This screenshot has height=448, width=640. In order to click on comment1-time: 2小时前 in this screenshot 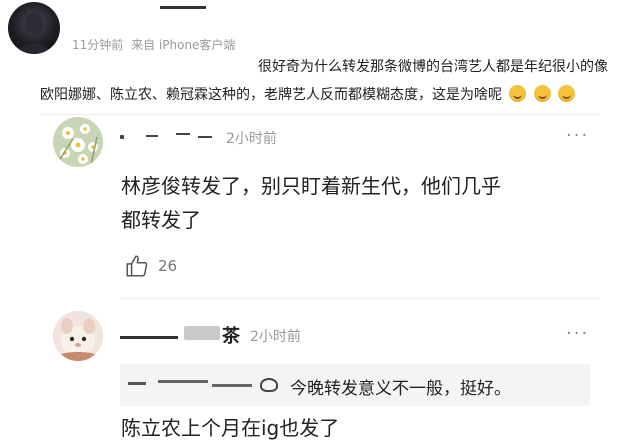, I will do `click(251, 139)`.